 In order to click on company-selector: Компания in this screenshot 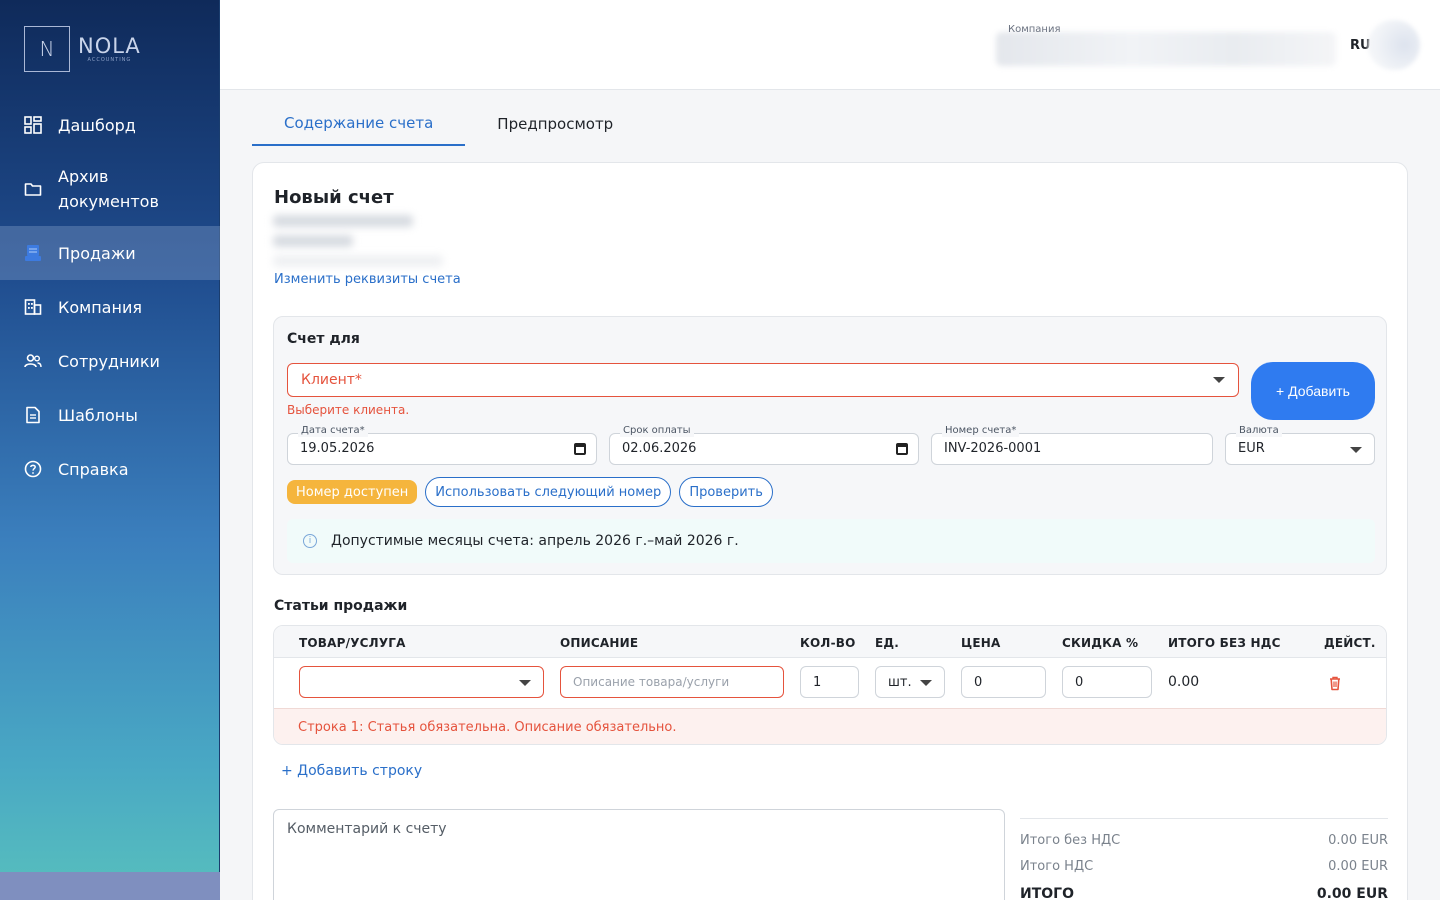, I will do `click(1166, 45)`.